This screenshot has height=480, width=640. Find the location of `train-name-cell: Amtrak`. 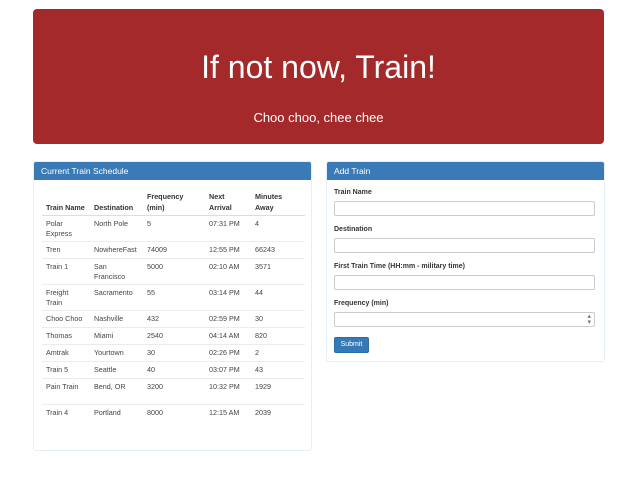

train-name-cell: Amtrak is located at coordinates (66, 353).